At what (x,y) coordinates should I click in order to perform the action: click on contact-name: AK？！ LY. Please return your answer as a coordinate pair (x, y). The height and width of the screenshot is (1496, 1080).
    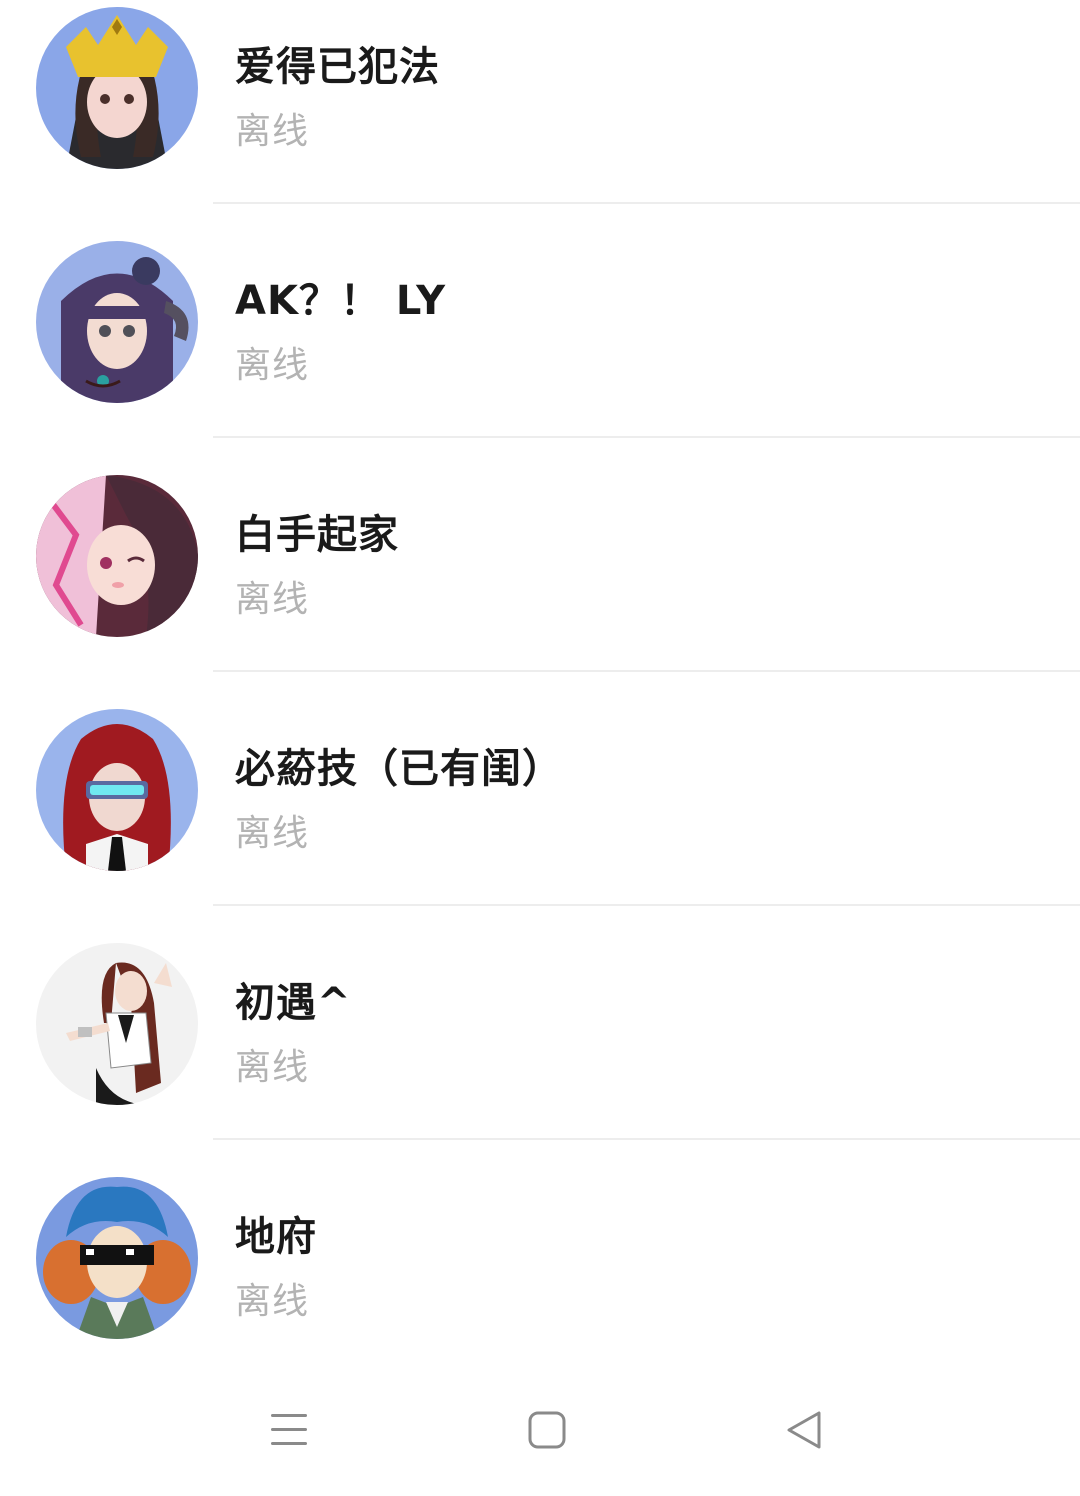
    Looking at the image, I should click on (341, 301).